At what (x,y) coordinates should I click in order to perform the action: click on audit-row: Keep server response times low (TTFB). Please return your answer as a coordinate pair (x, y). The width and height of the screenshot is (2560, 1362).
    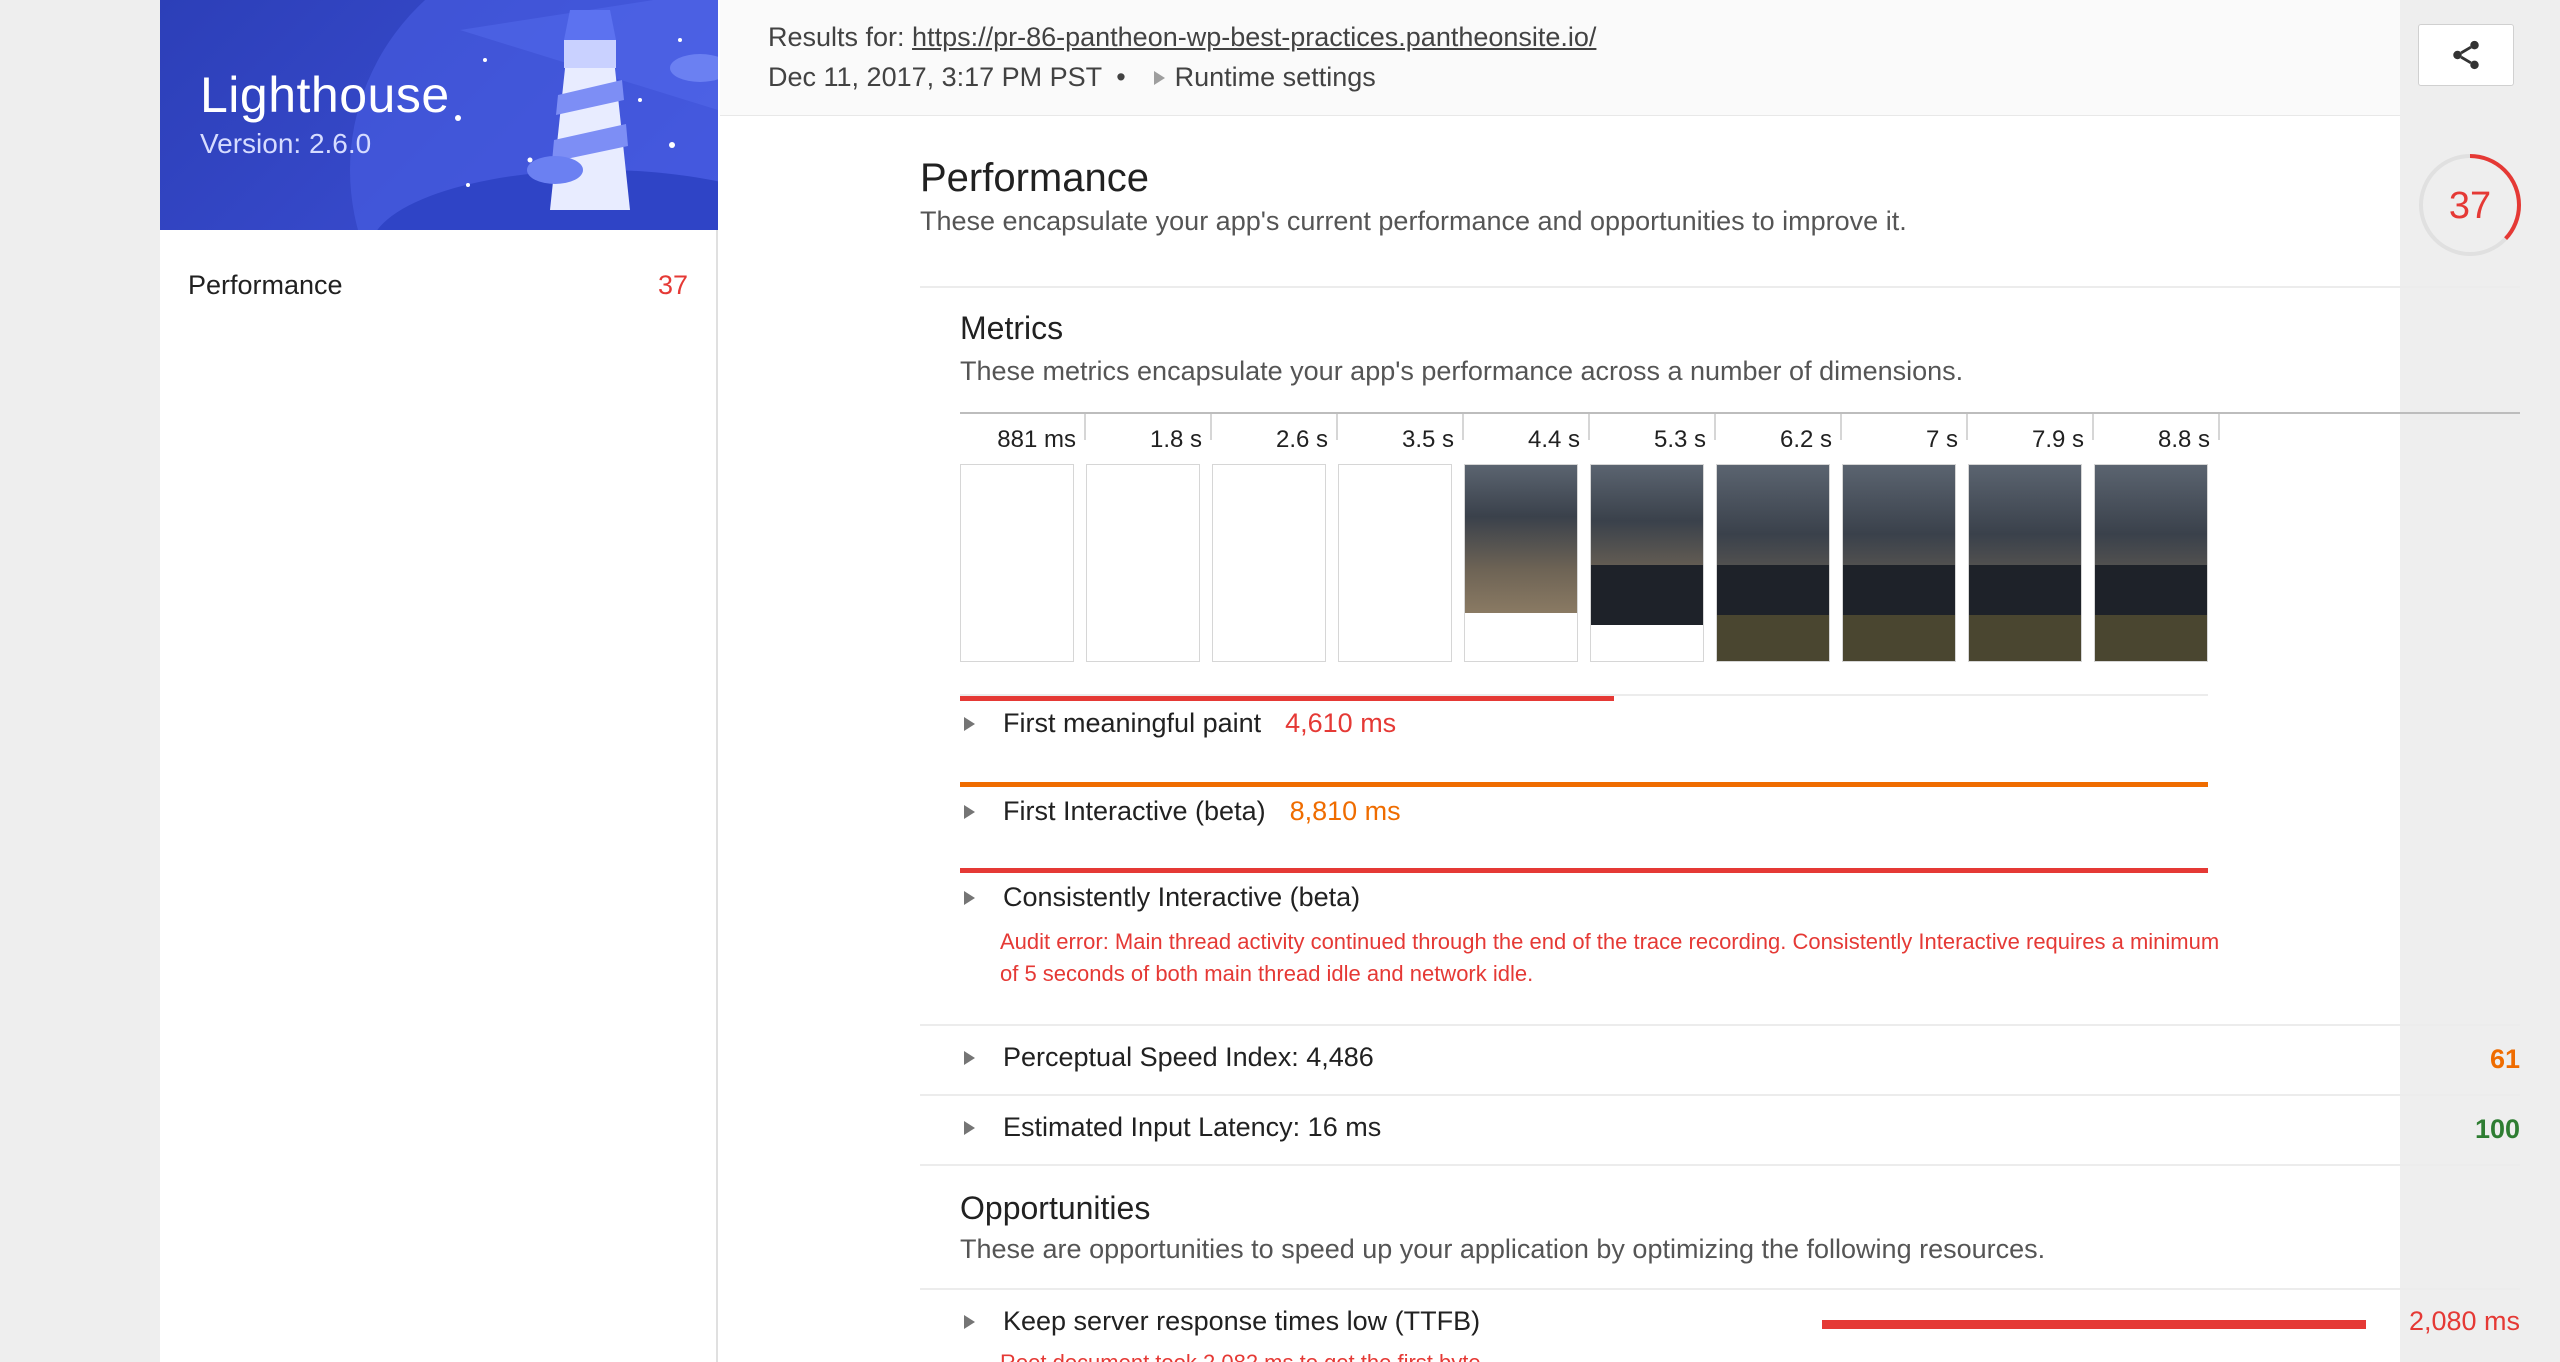
    Looking at the image, I should click on (1220, 1321).